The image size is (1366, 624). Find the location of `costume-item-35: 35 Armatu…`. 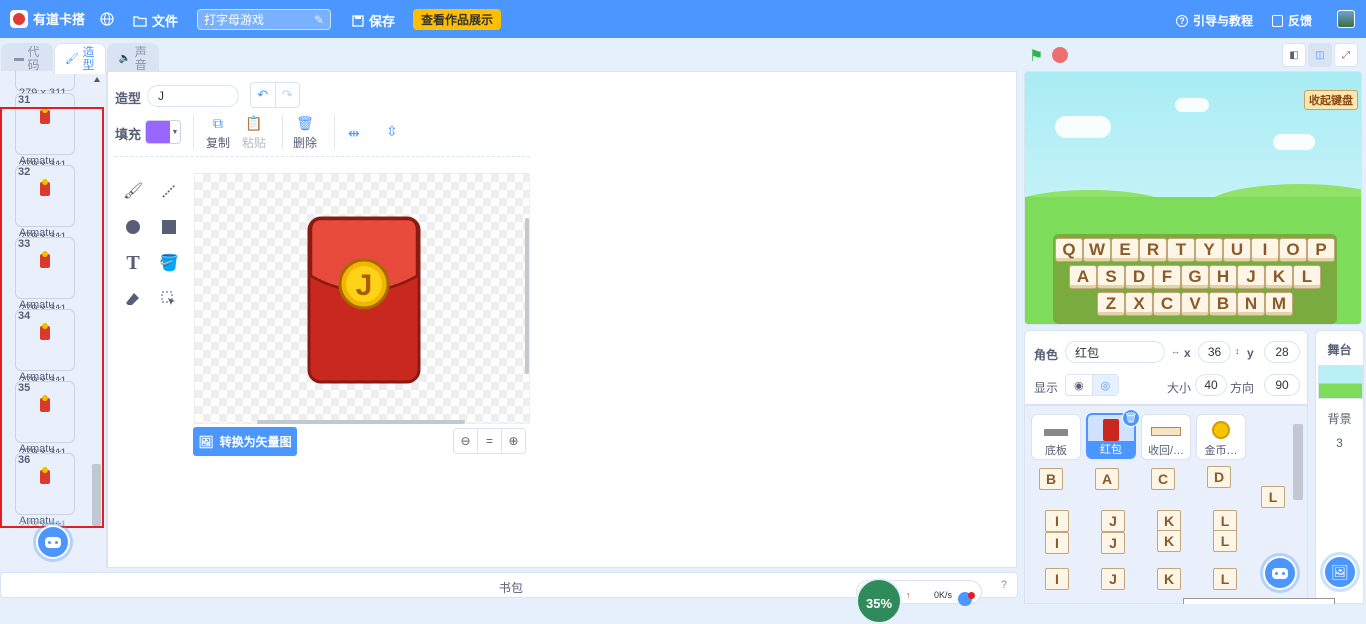

costume-item-35: 35 Armatu… is located at coordinates (45, 418).